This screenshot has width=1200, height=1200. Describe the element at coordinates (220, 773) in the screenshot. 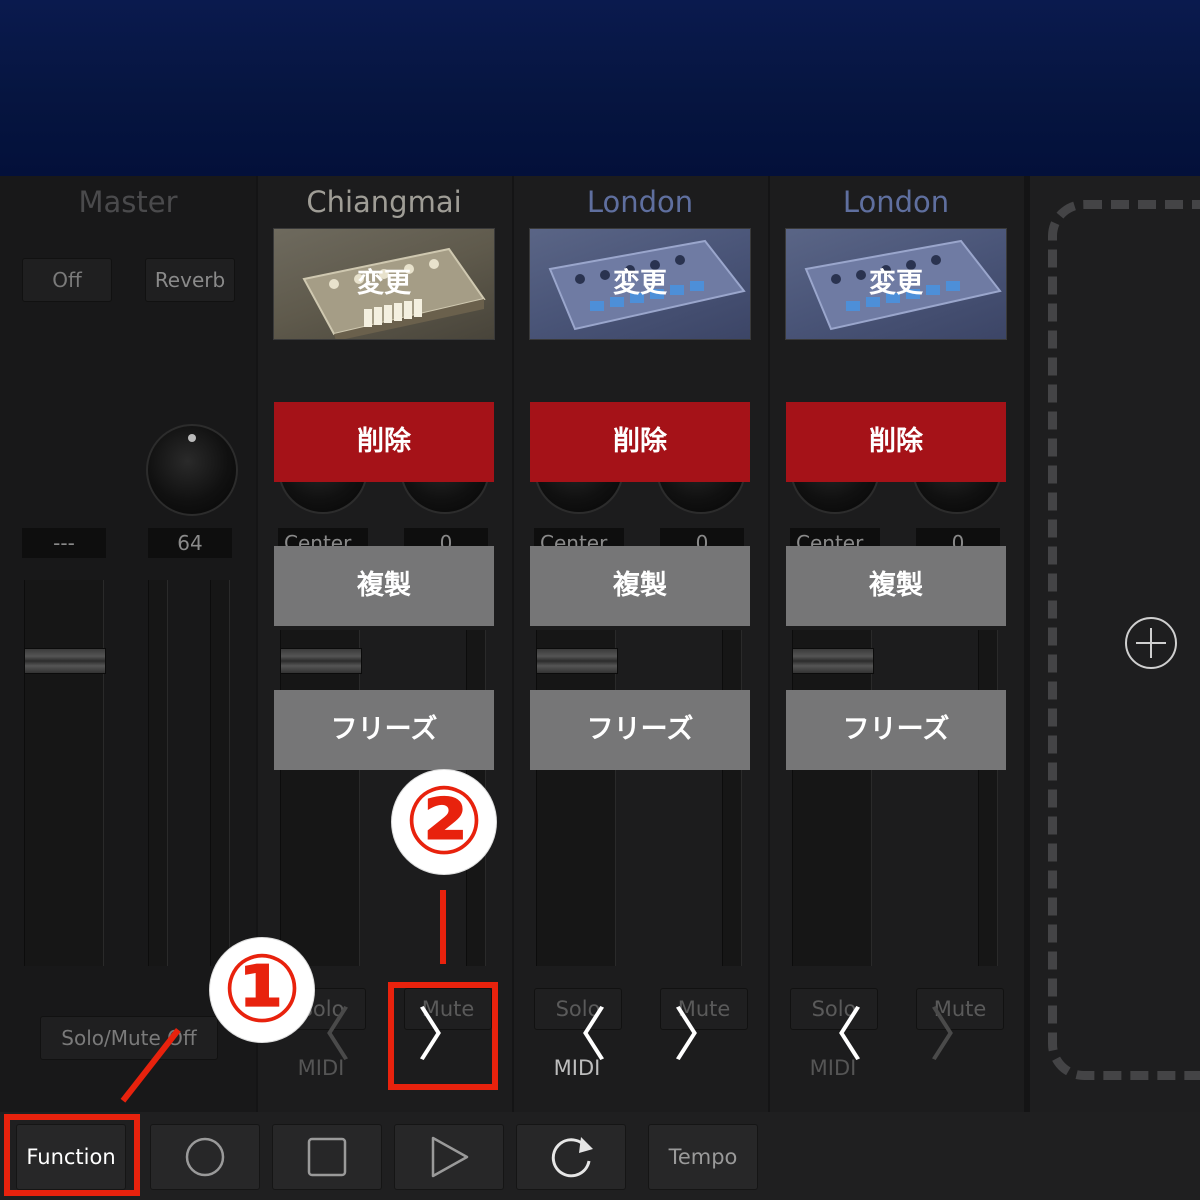

I see `master-meter-right` at that location.